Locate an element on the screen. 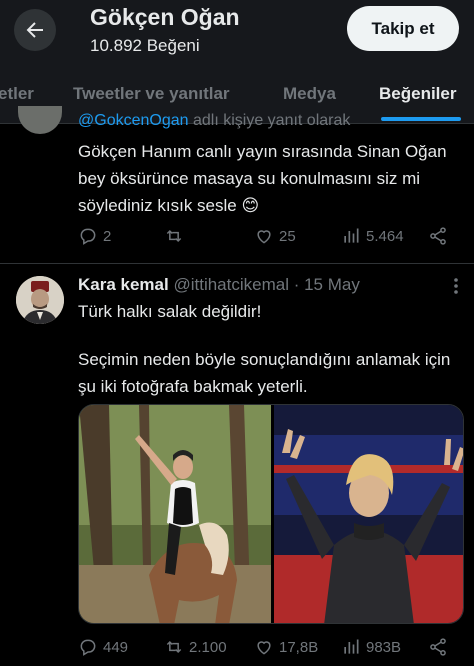 Image resolution: width=474 pixels, height=666 pixels. views-button: 983B is located at coordinates (371, 647).